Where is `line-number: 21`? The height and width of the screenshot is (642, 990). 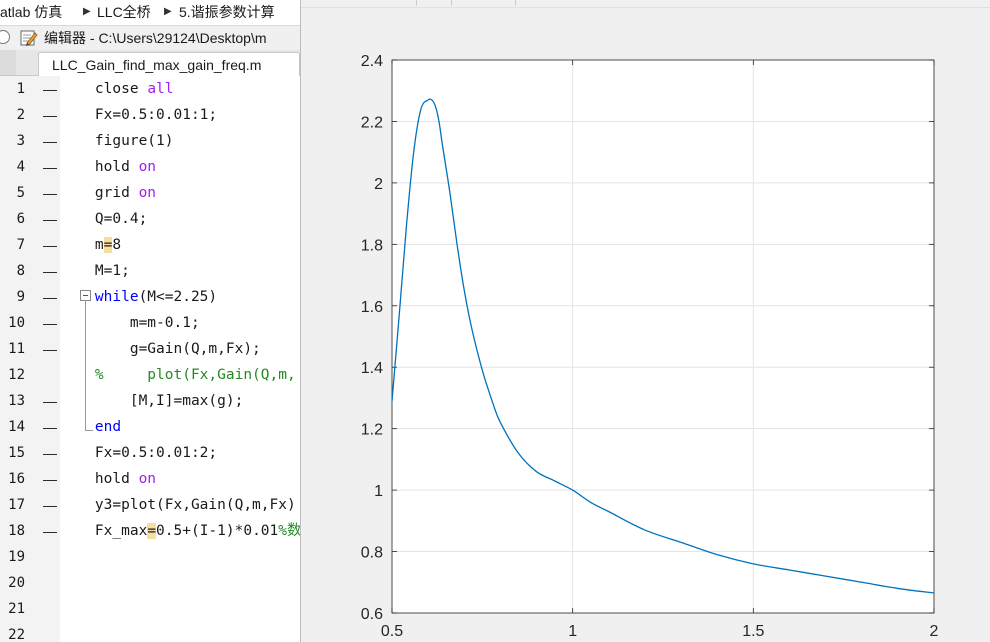 line-number: 21 is located at coordinates (30, 609).